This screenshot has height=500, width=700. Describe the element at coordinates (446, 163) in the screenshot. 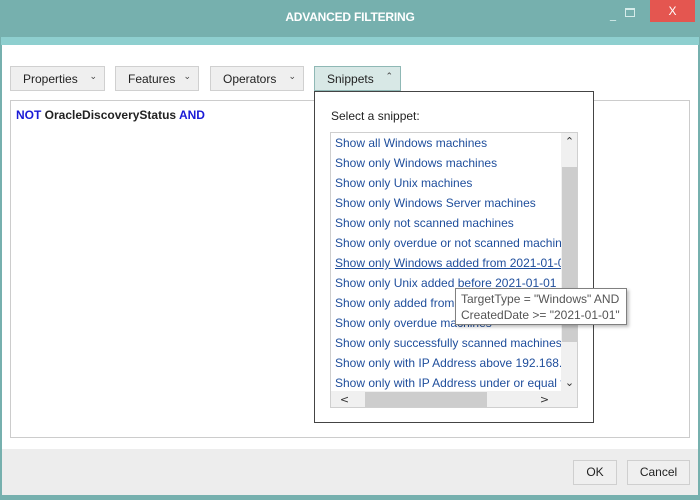

I see `snippet-item: Show only Windows machines` at that location.